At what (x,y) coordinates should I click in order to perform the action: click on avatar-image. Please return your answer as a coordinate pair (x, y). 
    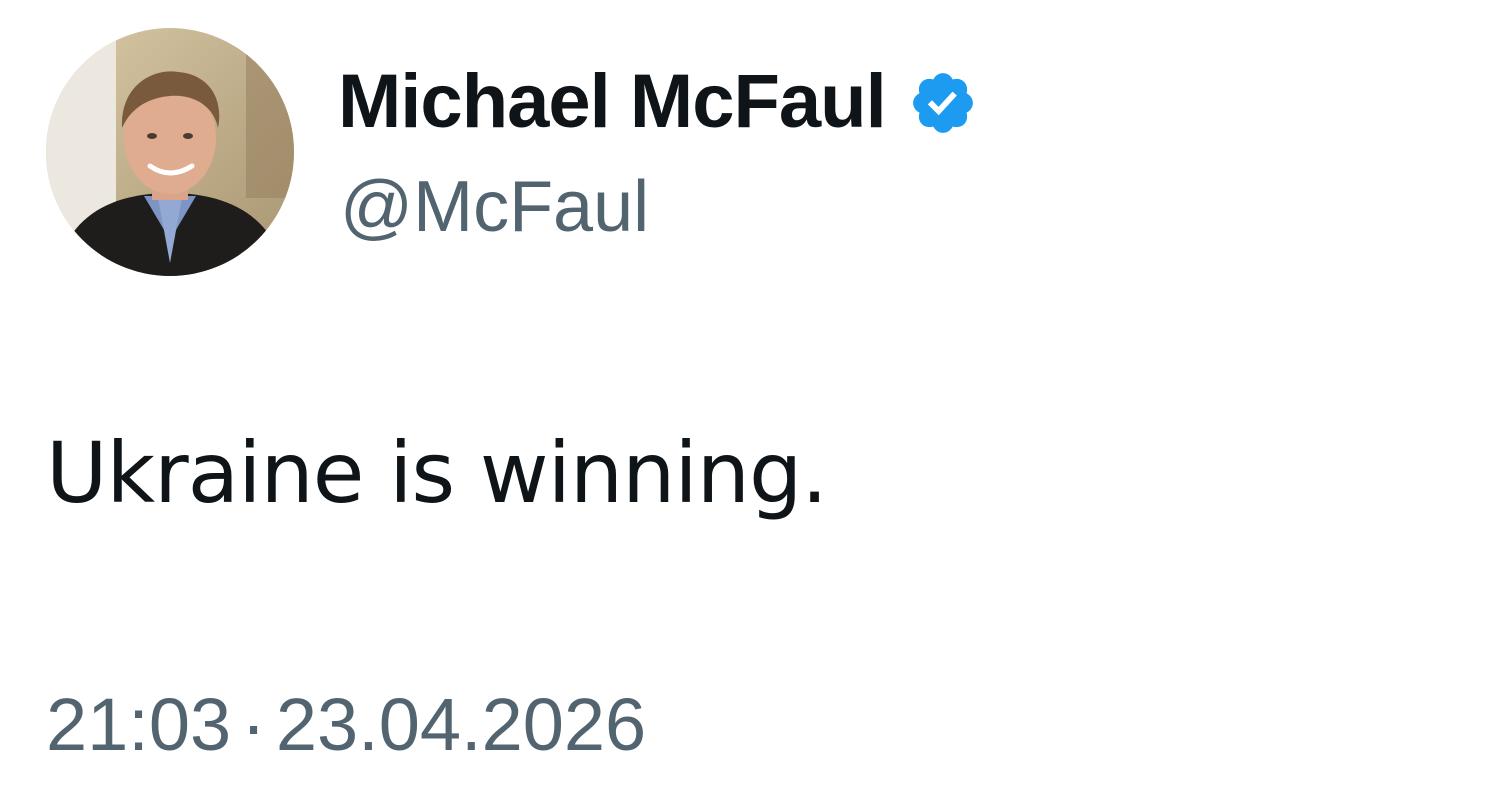
    Looking at the image, I should click on (170, 152).